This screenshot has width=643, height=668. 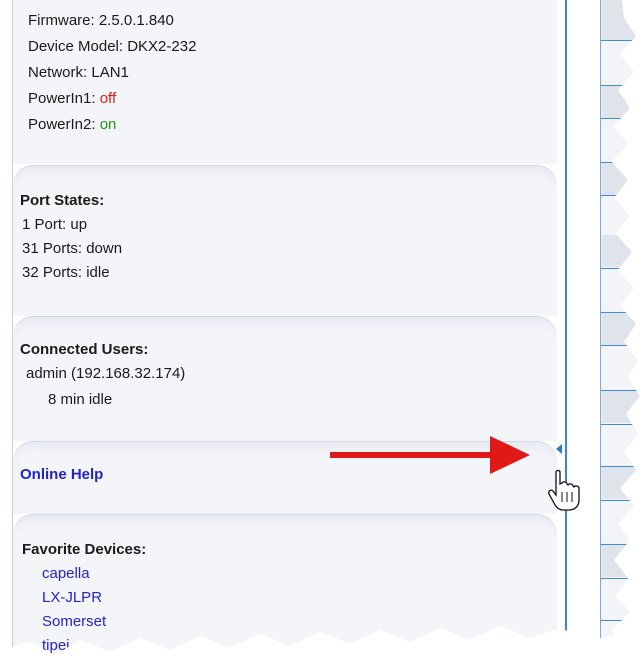 What do you see at coordinates (430, 455) in the screenshot?
I see `red-arrow-icon` at bounding box center [430, 455].